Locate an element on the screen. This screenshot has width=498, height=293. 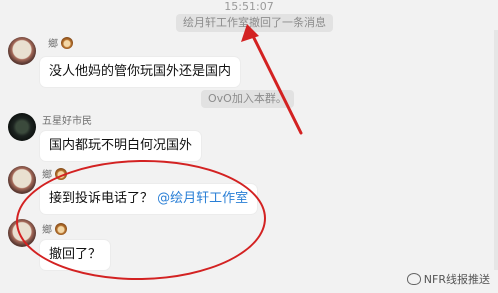
watermark: NFR线报推送 is located at coordinates (448, 279).